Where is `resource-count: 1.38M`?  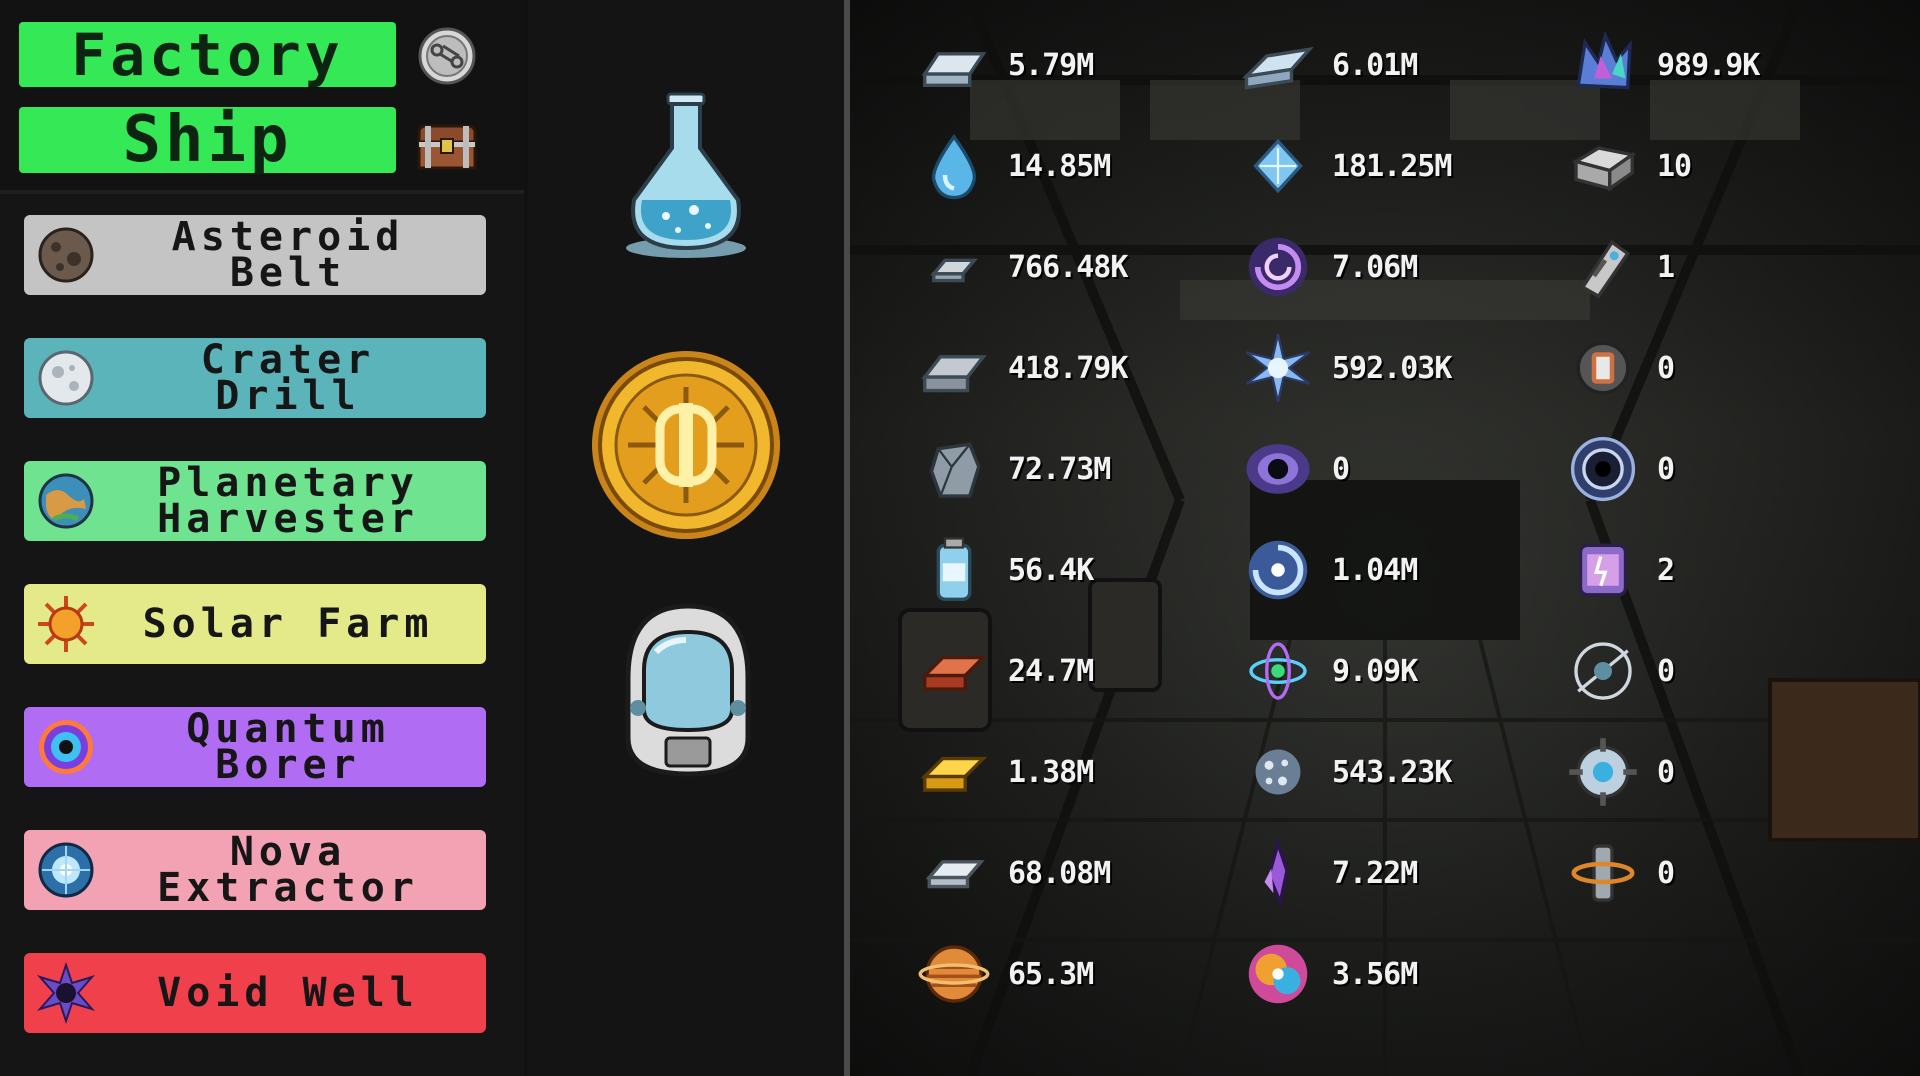
resource-count: 1.38M is located at coordinates (1051, 772).